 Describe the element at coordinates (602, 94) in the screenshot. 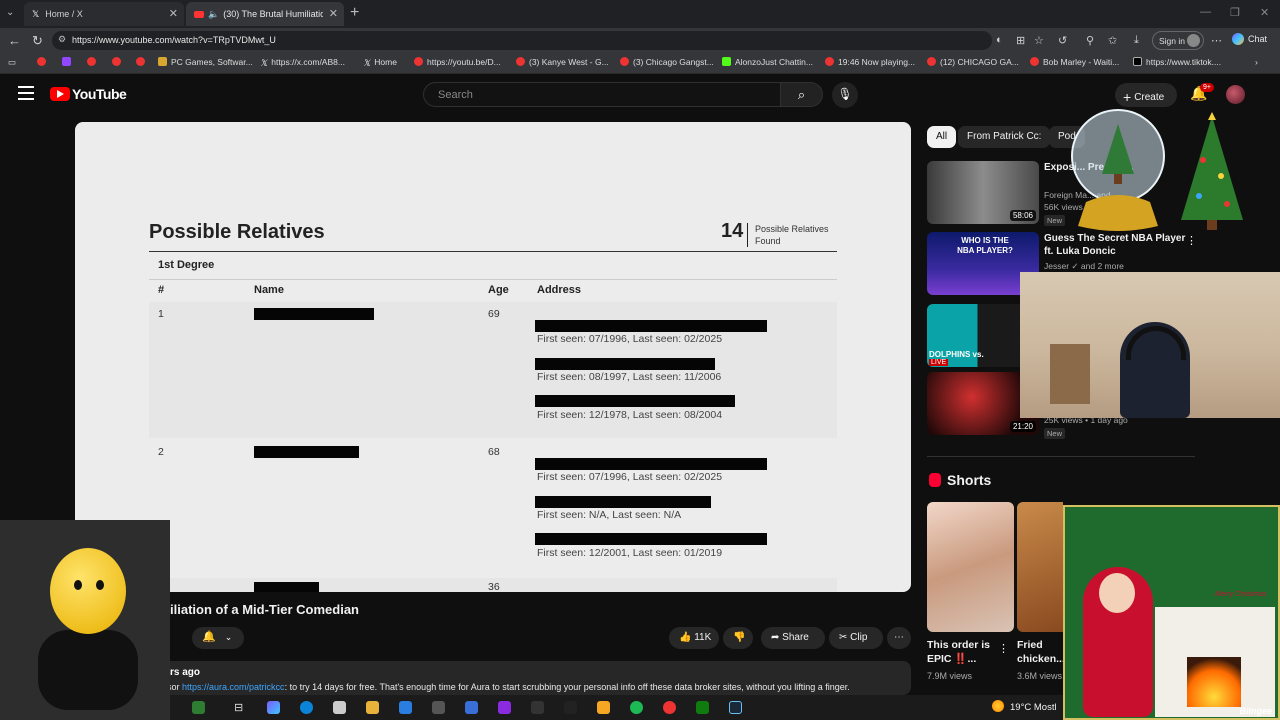

I see `search-input: Search` at that location.